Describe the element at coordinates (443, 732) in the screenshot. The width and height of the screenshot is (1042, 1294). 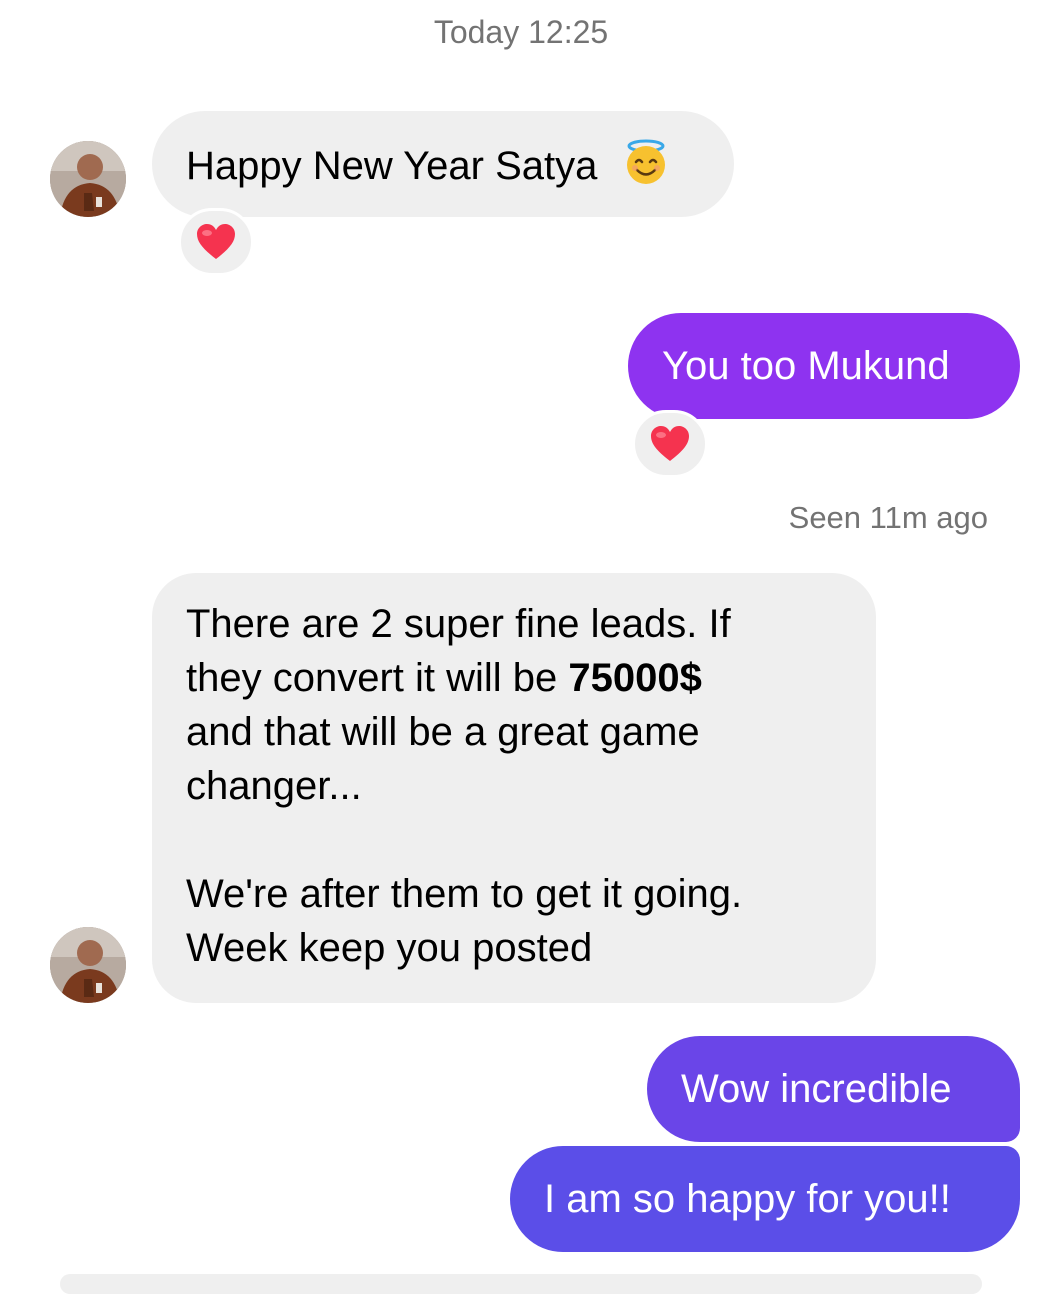
I see `message-line: and that will be a great game` at that location.